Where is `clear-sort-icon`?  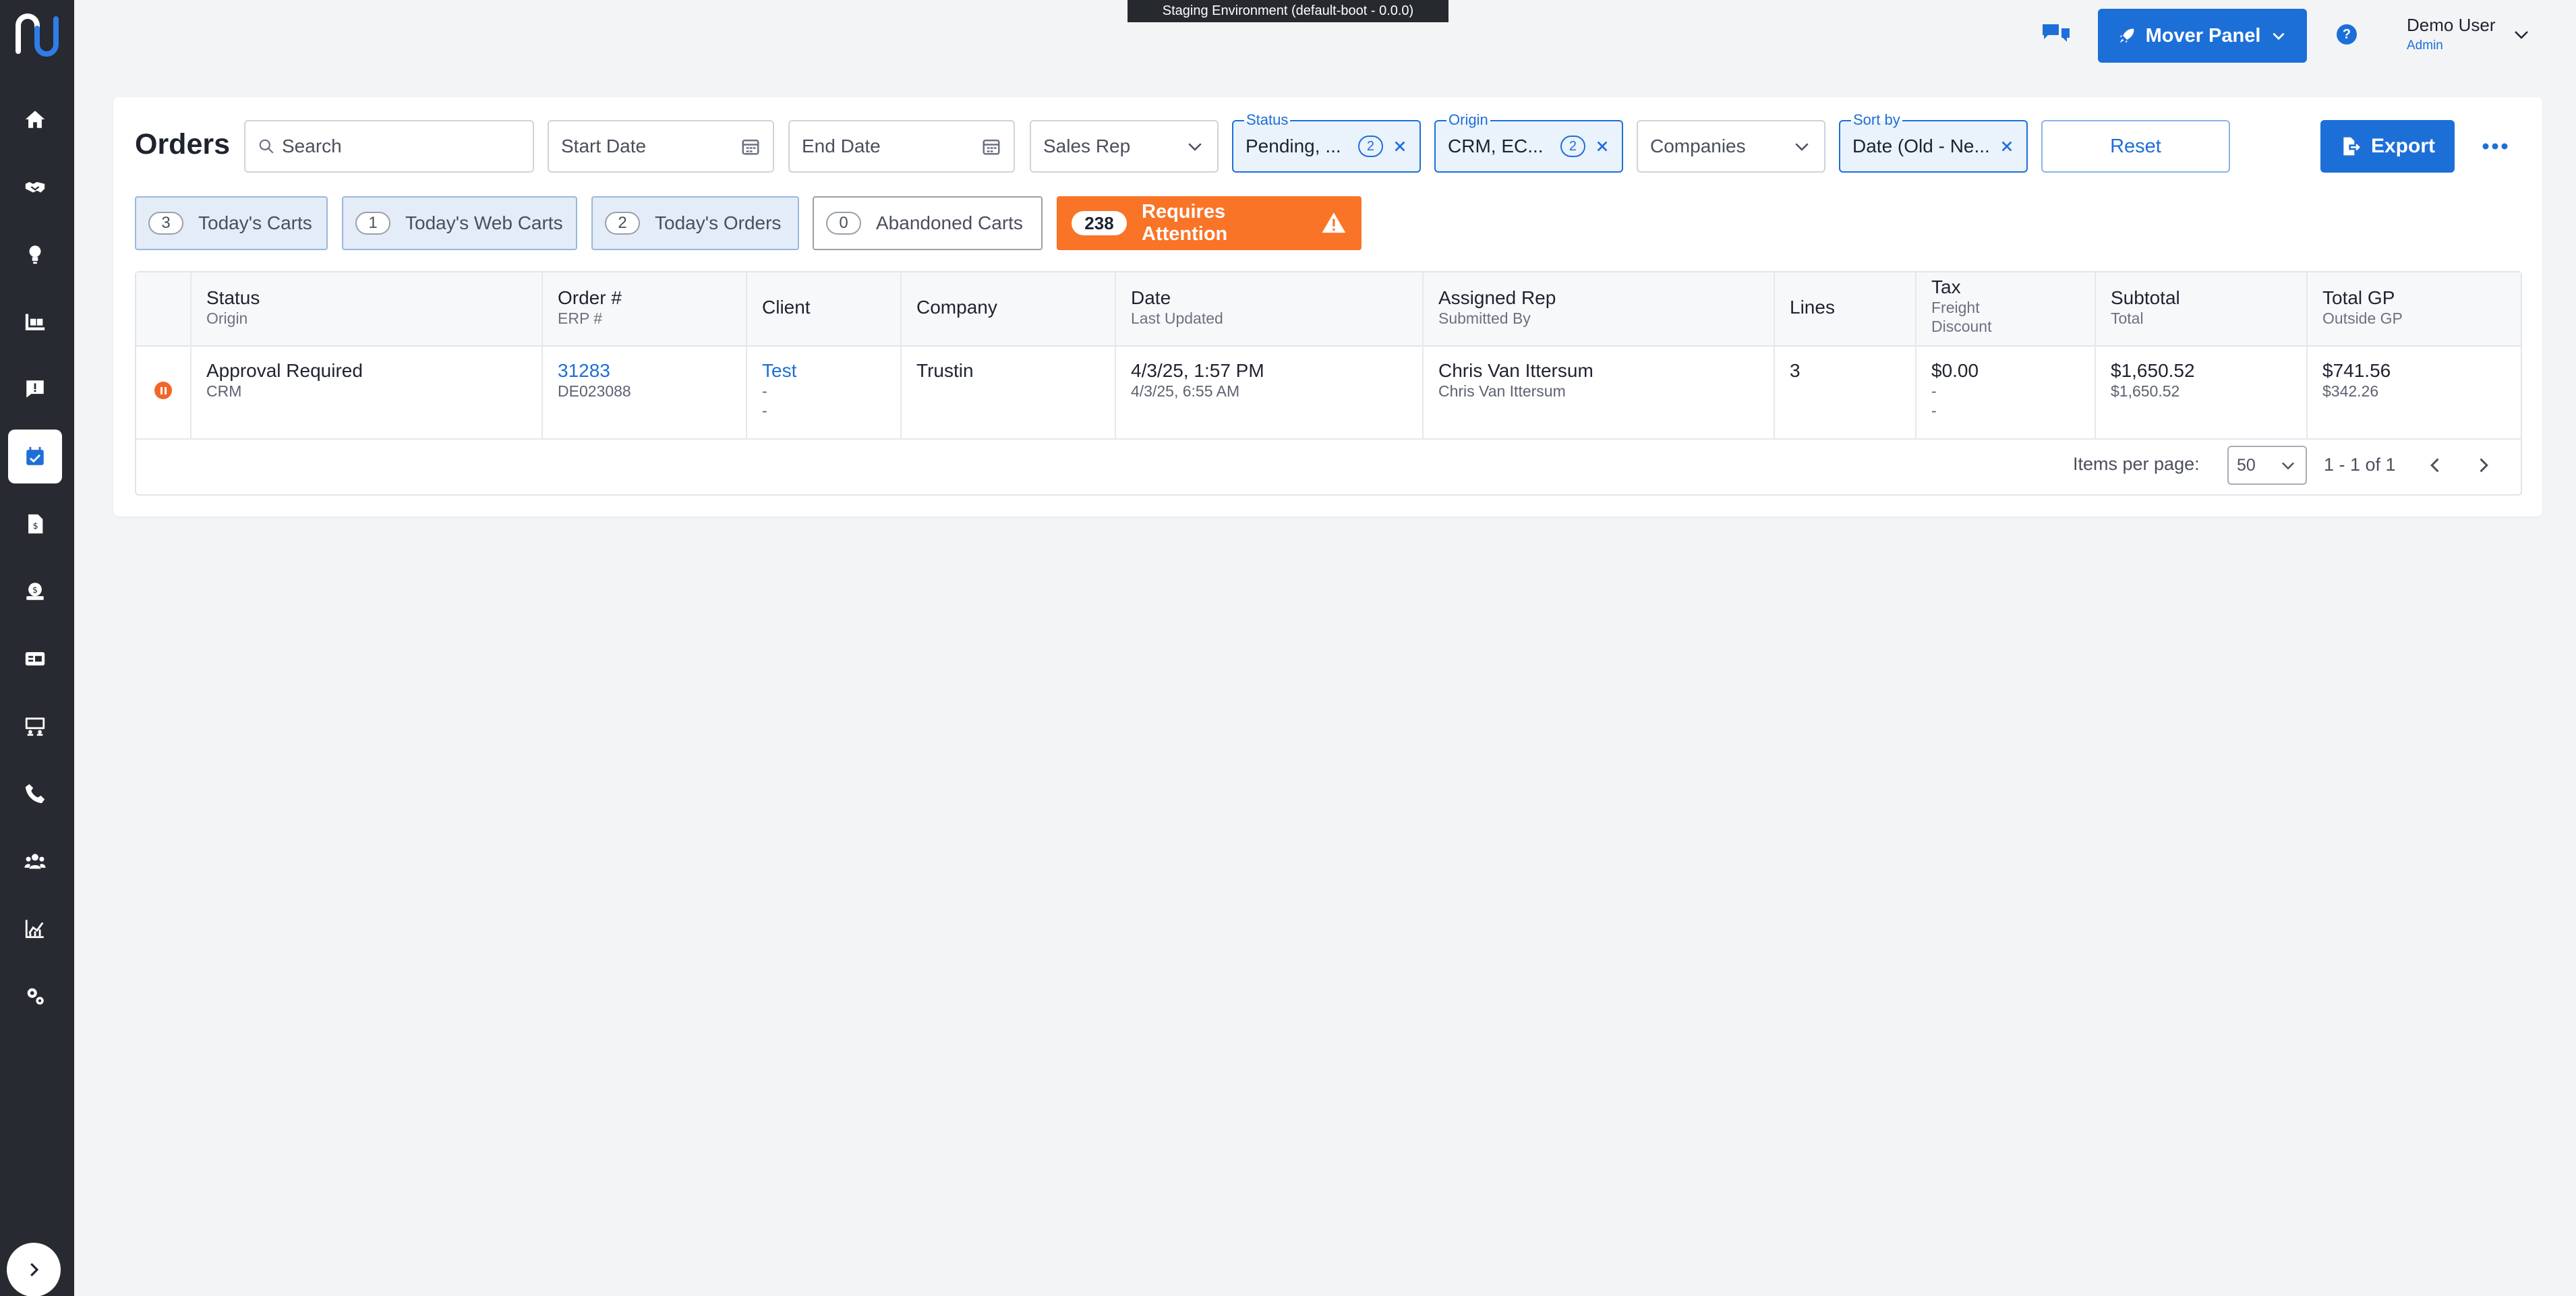
clear-sort-icon is located at coordinates (2006, 147).